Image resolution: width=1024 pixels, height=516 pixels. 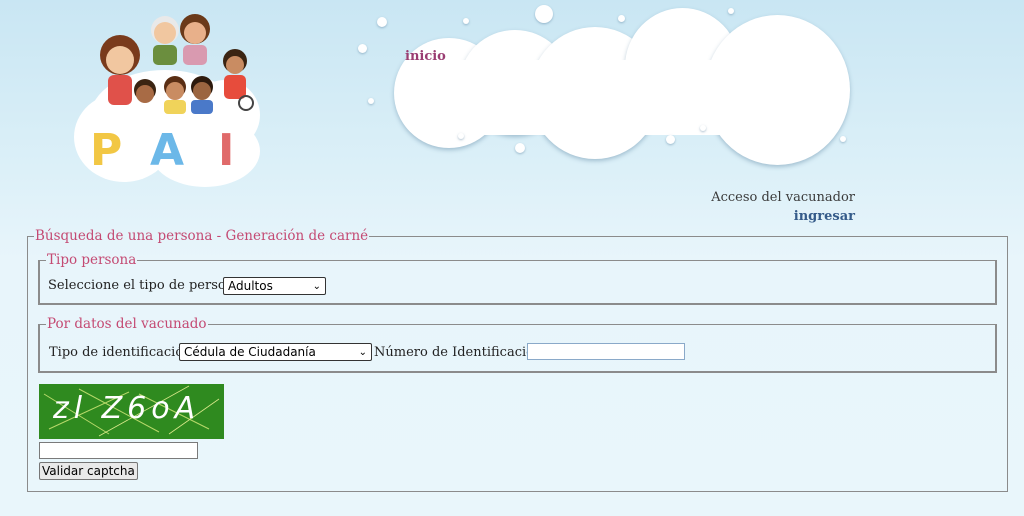 I want to click on nav-inicio-link: inicio, so click(x=425, y=56).